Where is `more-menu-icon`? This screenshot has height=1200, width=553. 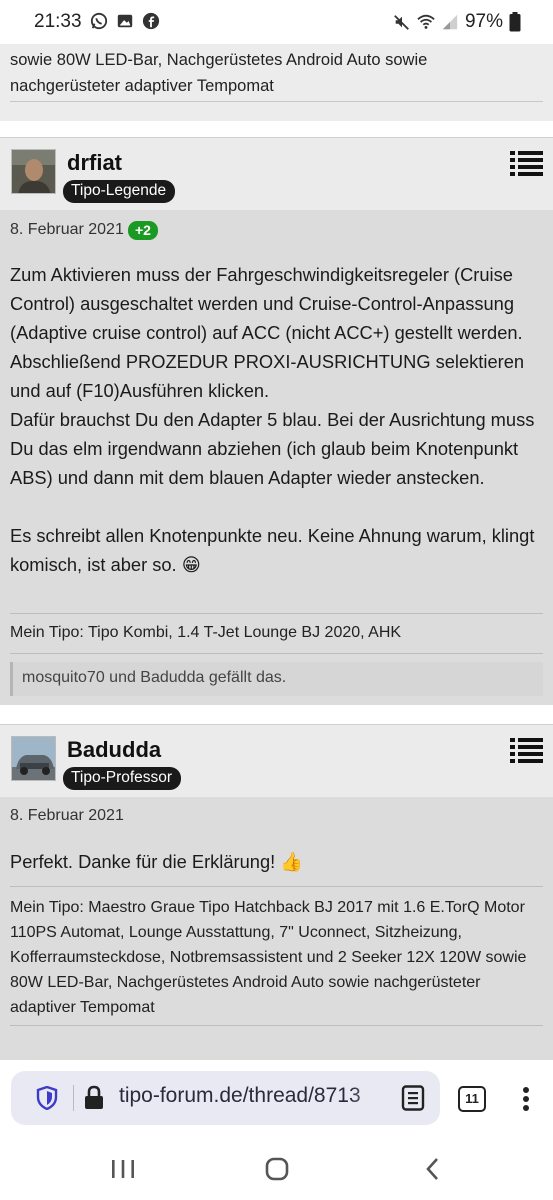
more-menu-icon is located at coordinates (526, 1099).